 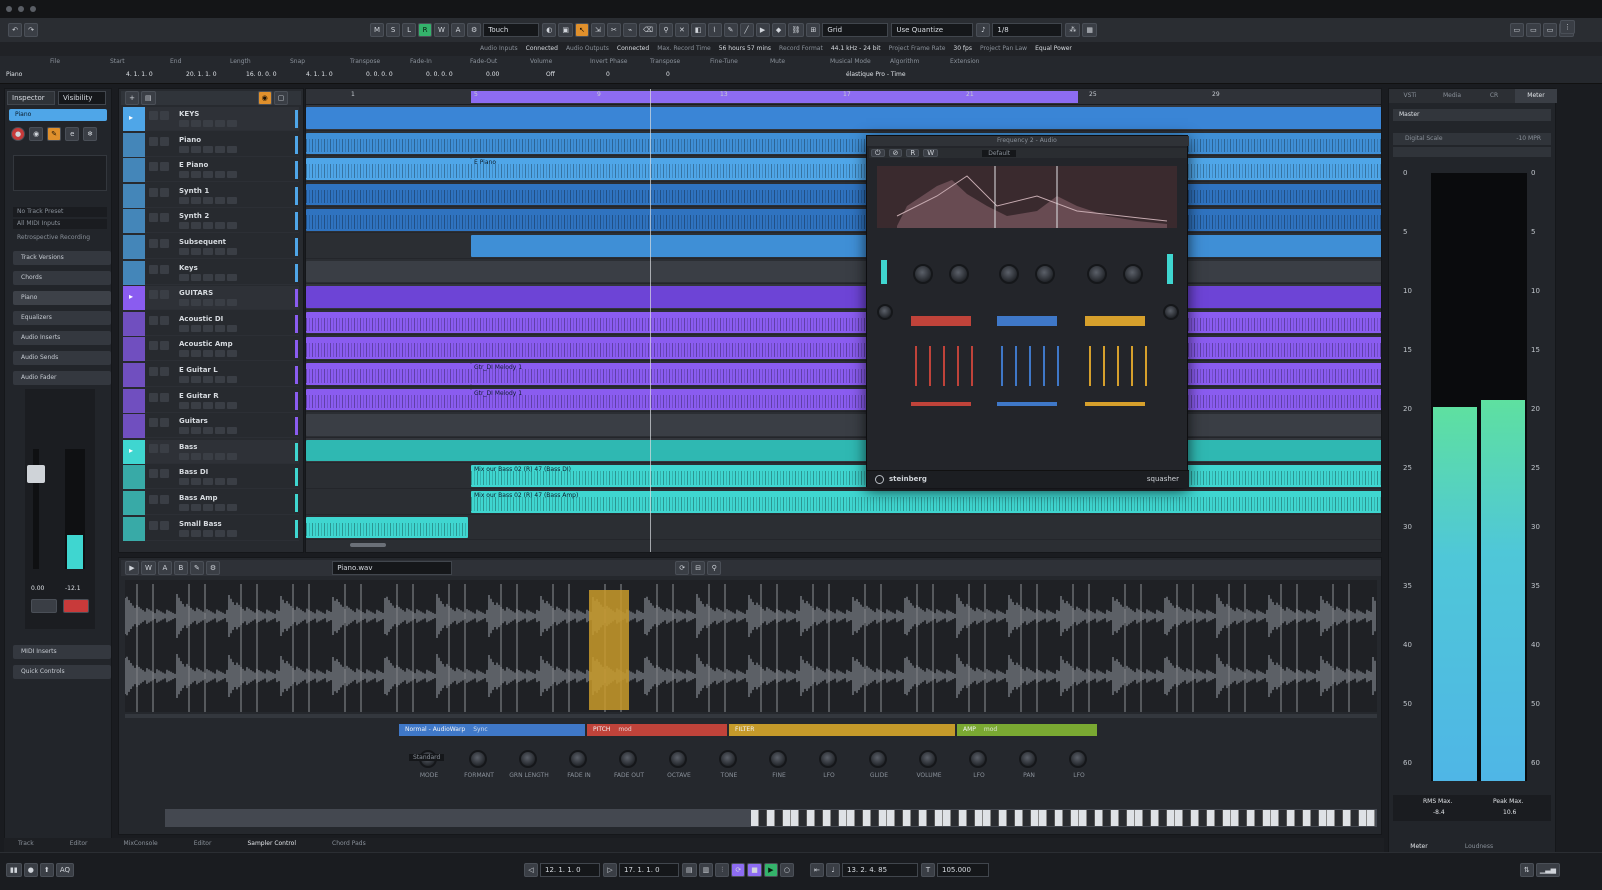 What do you see at coordinates (657, 730) in the screenshot?
I see `sampler-section-header: PITCH mod` at bounding box center [657, 730].